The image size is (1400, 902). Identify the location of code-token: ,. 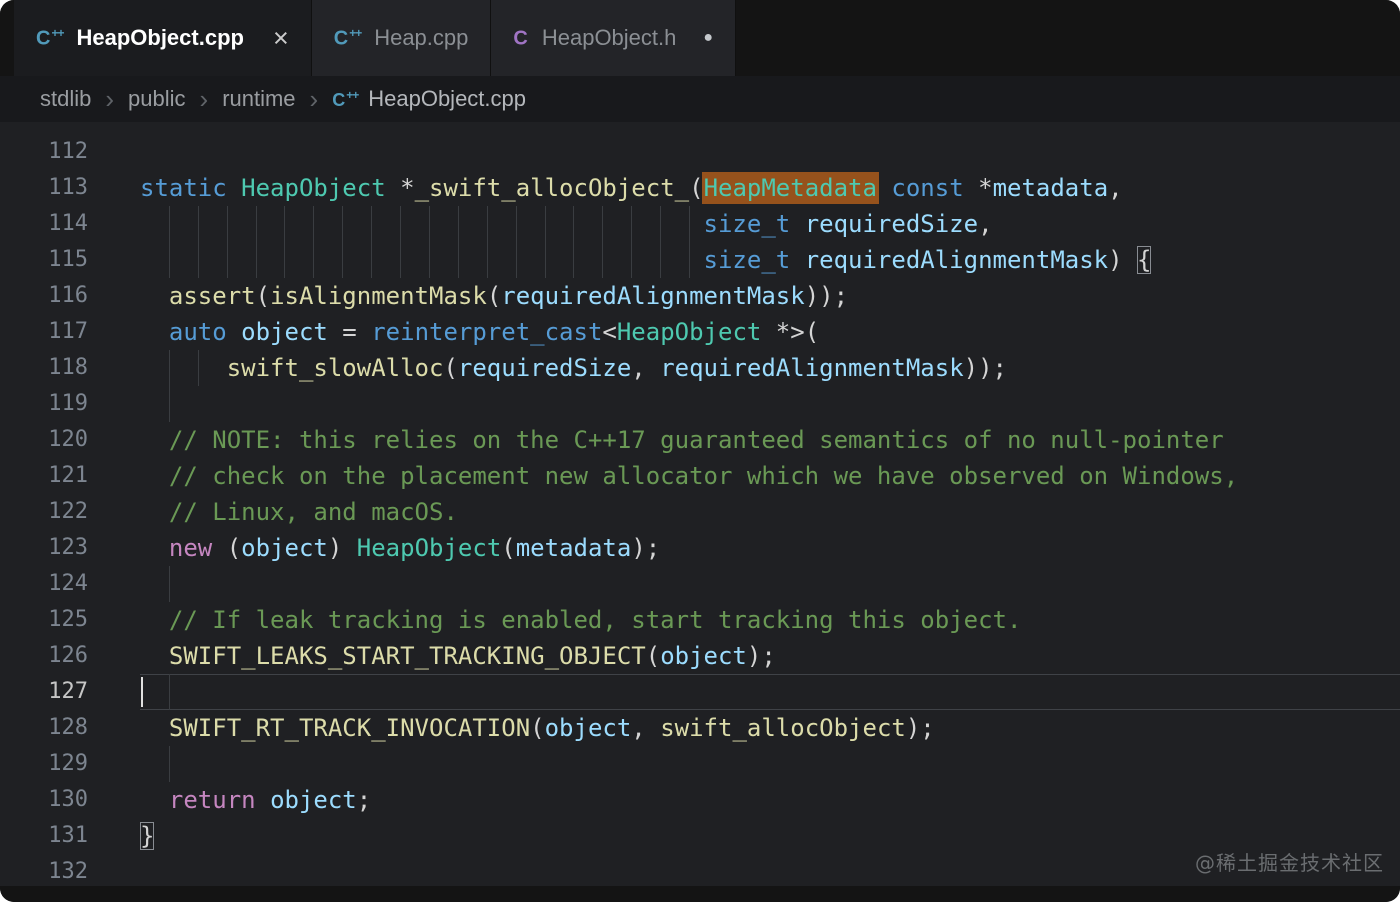
(1115, 188).